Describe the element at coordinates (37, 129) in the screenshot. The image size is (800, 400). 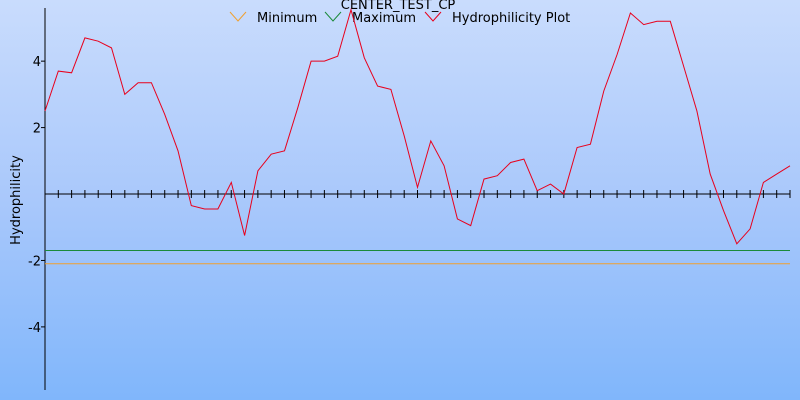
I see `y-tick-label: 2` at that location.